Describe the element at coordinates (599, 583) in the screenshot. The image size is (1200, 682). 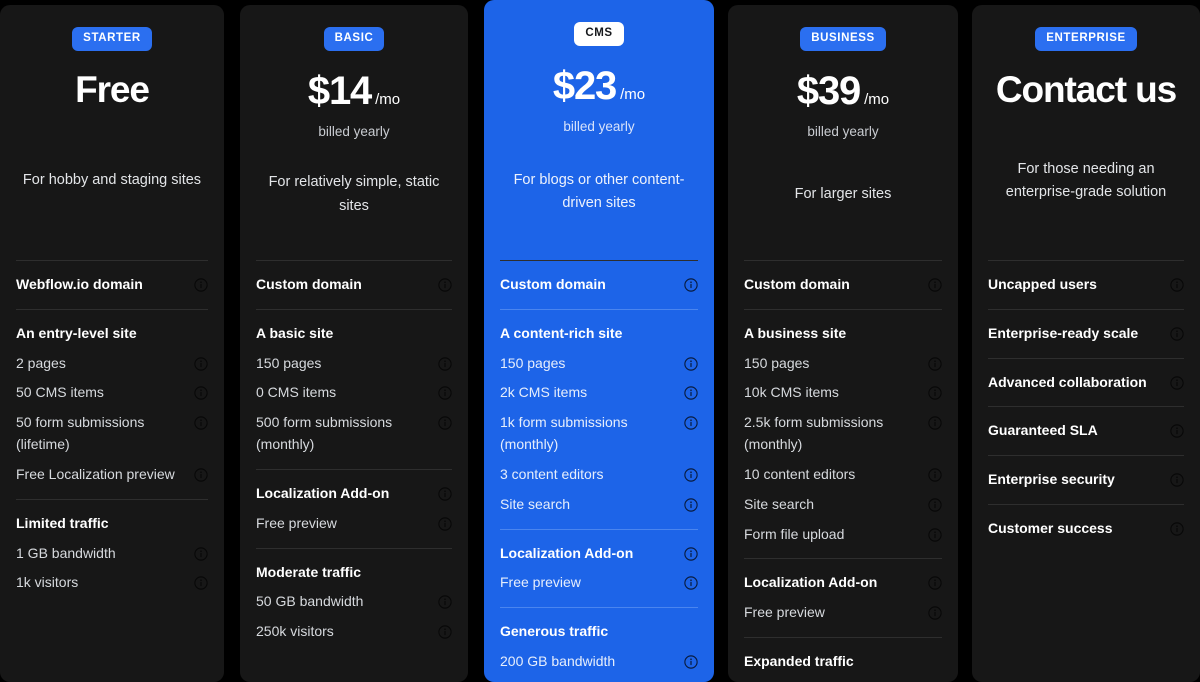
I see `feature-row: Free preview` at that location.